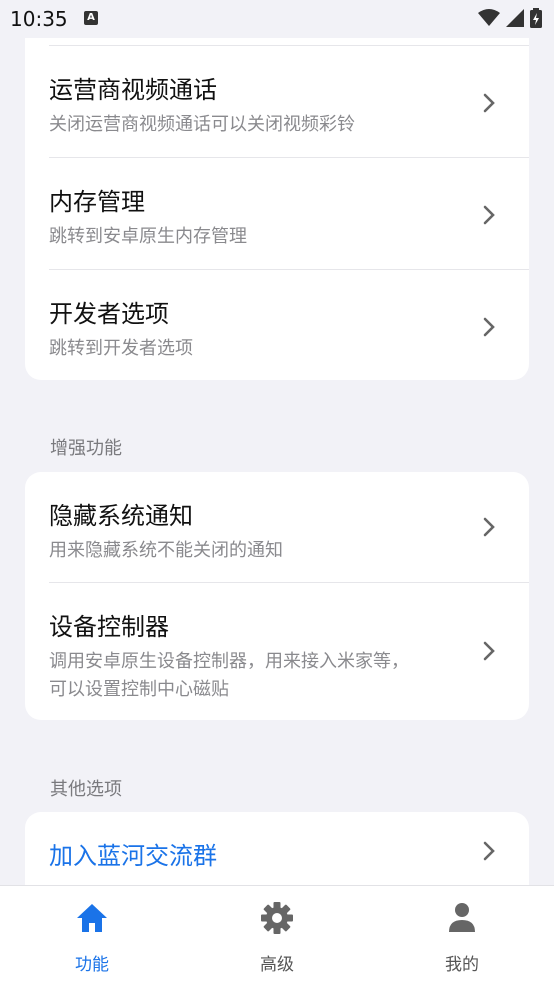  What do you see at coordinates (277, 527) in the screenshot?
I see `hide-system-notification-item: 隐藏系统通知 用来隐藏系统不能关闭的通知` at bounding box center [277, 527].